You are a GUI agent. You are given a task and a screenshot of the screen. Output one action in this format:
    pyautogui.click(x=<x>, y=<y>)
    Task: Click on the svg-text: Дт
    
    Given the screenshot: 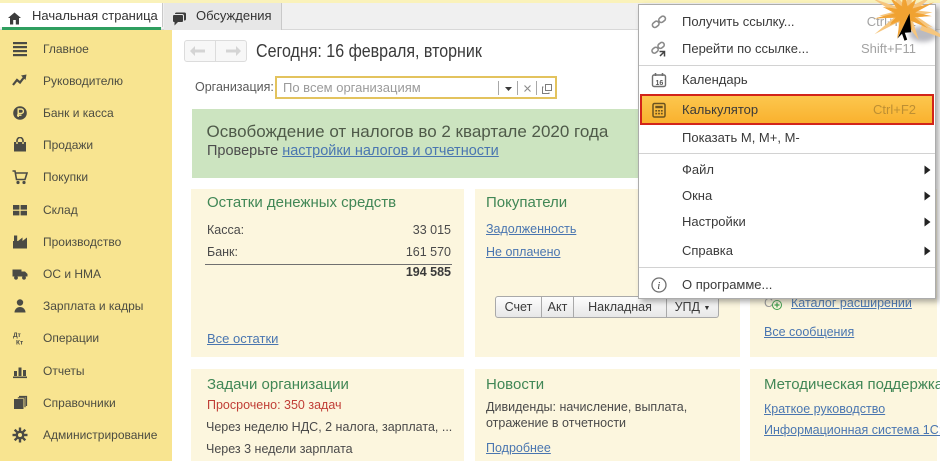 What is the action you would take?
    pyautogui.click(x=17, y=335)
    